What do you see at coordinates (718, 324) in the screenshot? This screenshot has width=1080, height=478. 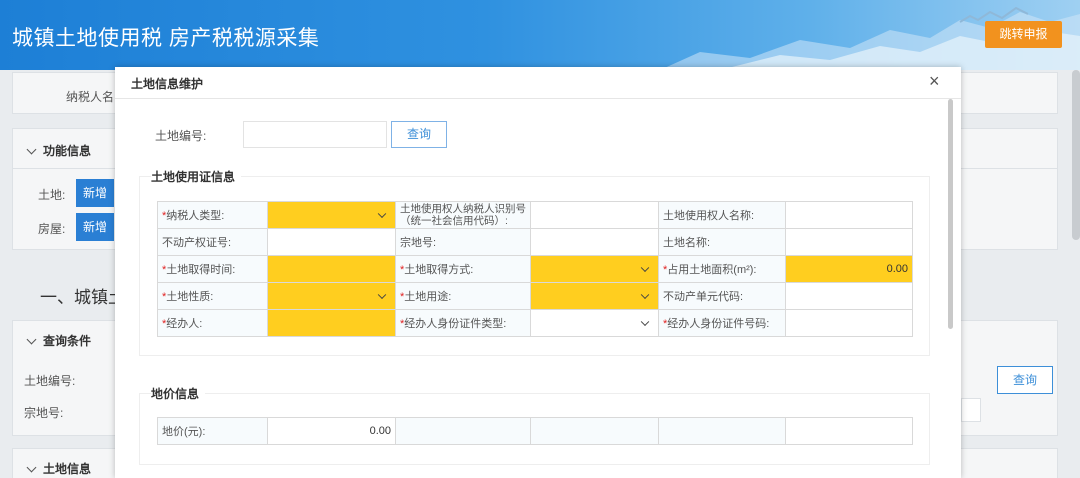 I see `field-label-text: 经办人身份证件号码:` at bounding box center [718, 324].